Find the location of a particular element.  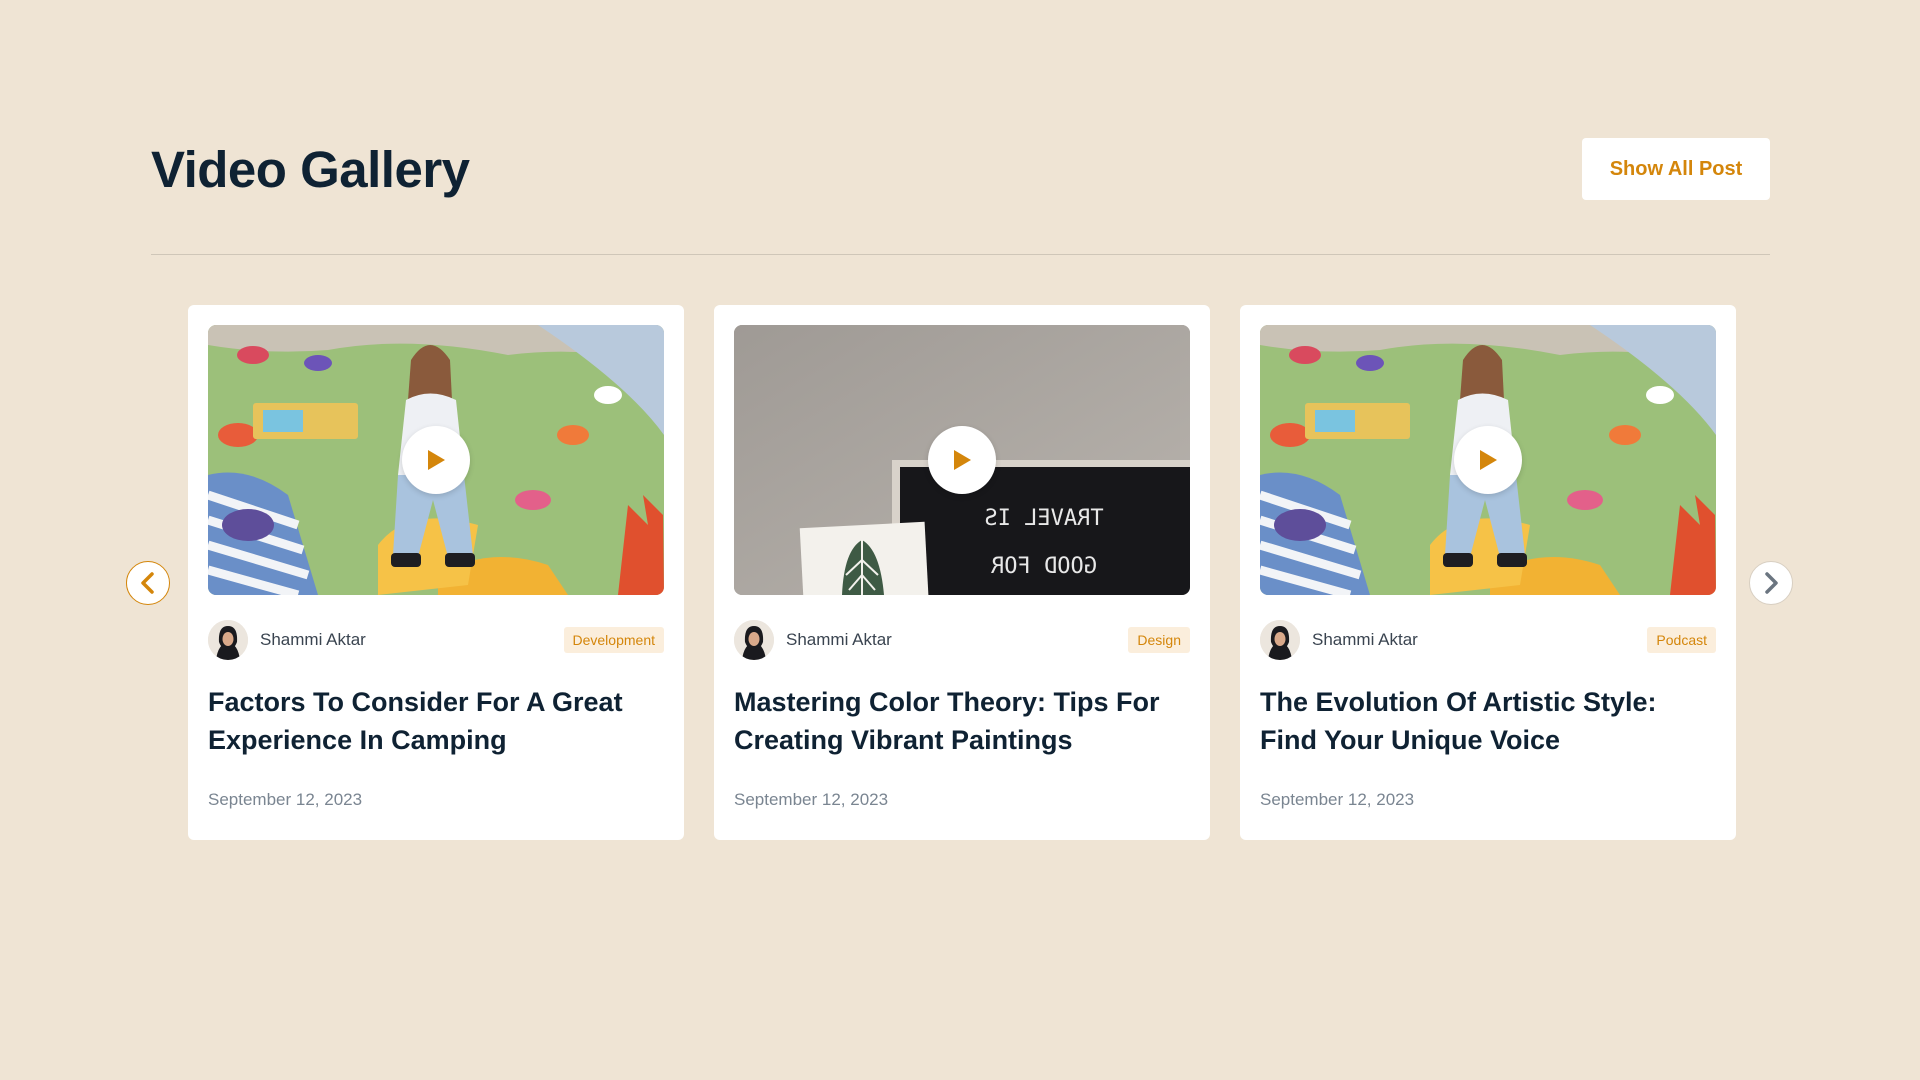

category-badge: Design is located at coordinates (1159, 640).